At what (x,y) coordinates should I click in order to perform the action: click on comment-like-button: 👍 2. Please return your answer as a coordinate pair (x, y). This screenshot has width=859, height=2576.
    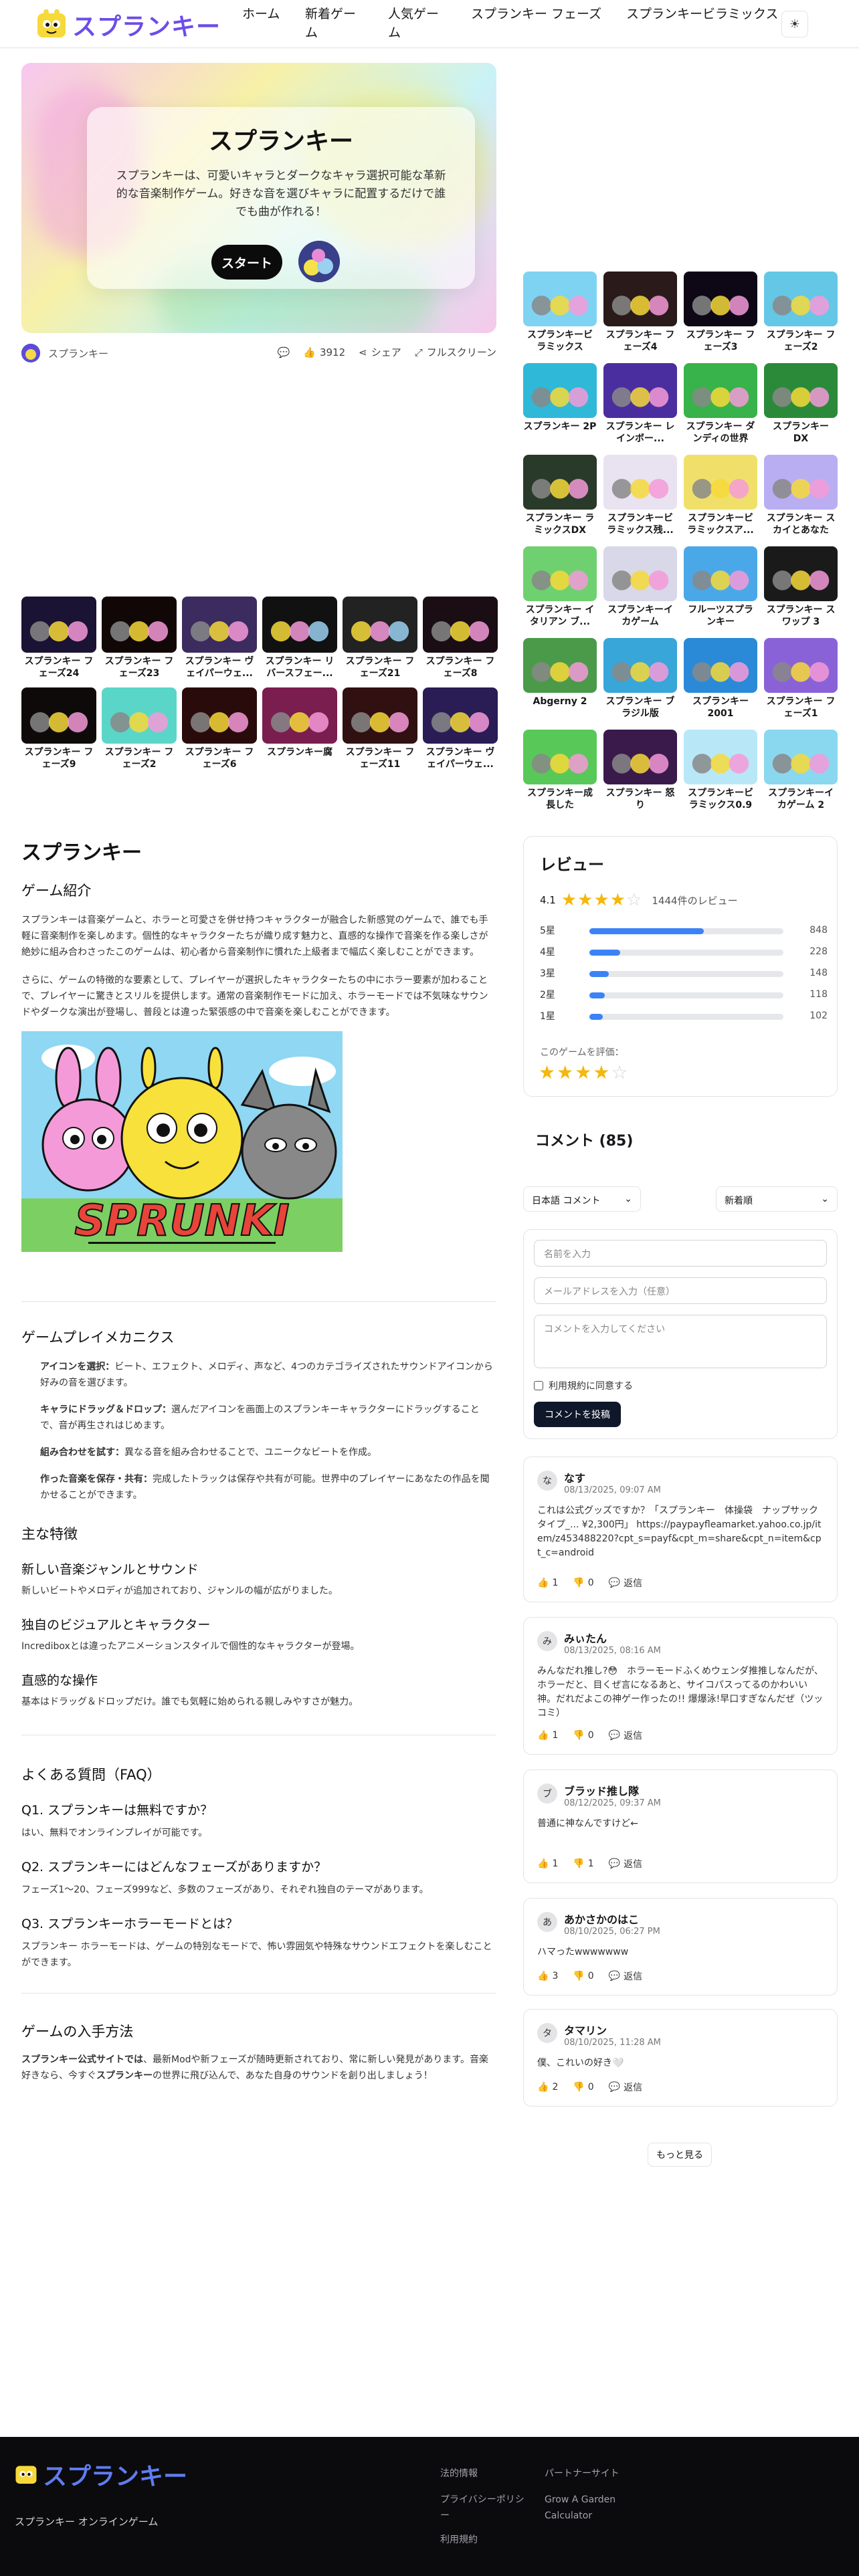
    Looking at the image, I should click on (547, 2087).